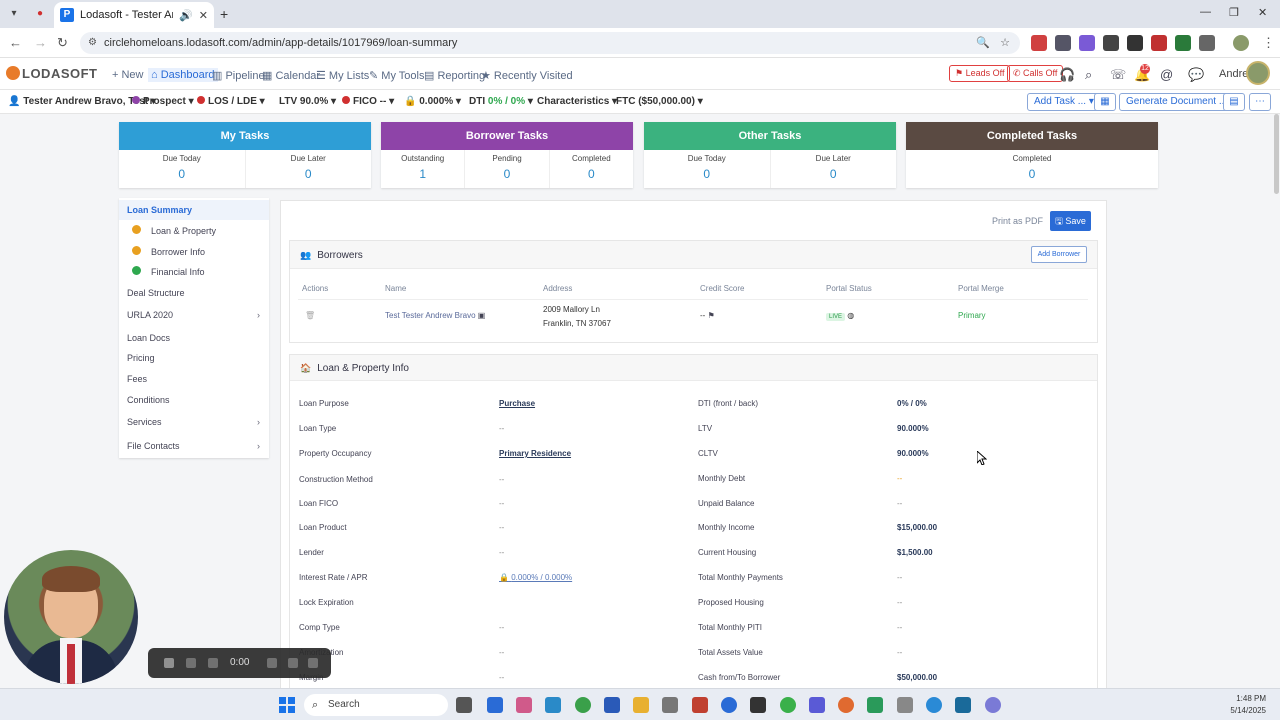 The height and width of the screenshot is (720, 1280). I want to click on nav-new: + New, so click(128, 75).